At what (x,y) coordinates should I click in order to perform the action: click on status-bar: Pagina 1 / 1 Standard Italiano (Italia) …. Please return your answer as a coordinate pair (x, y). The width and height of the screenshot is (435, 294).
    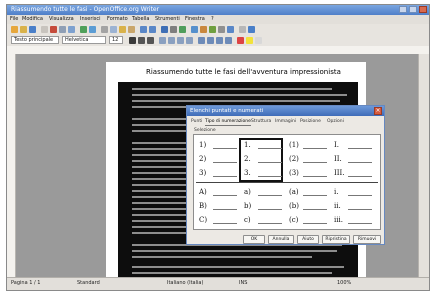
    Looking at the image, I should click on (218, 283).